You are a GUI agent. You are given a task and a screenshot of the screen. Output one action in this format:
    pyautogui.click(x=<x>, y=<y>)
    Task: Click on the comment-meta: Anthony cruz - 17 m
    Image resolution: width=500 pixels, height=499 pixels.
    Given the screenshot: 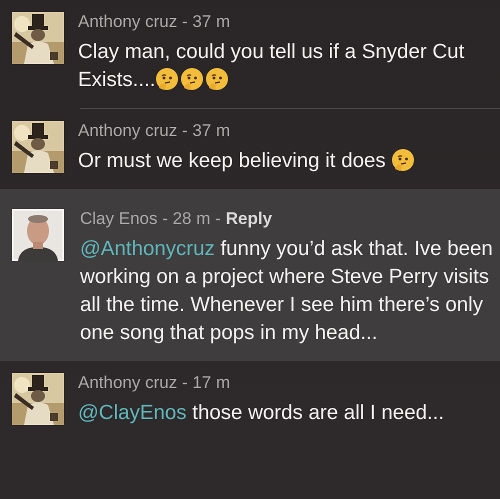 What is the action you would take?
    pyautogui.click(x=154, y=383)
    